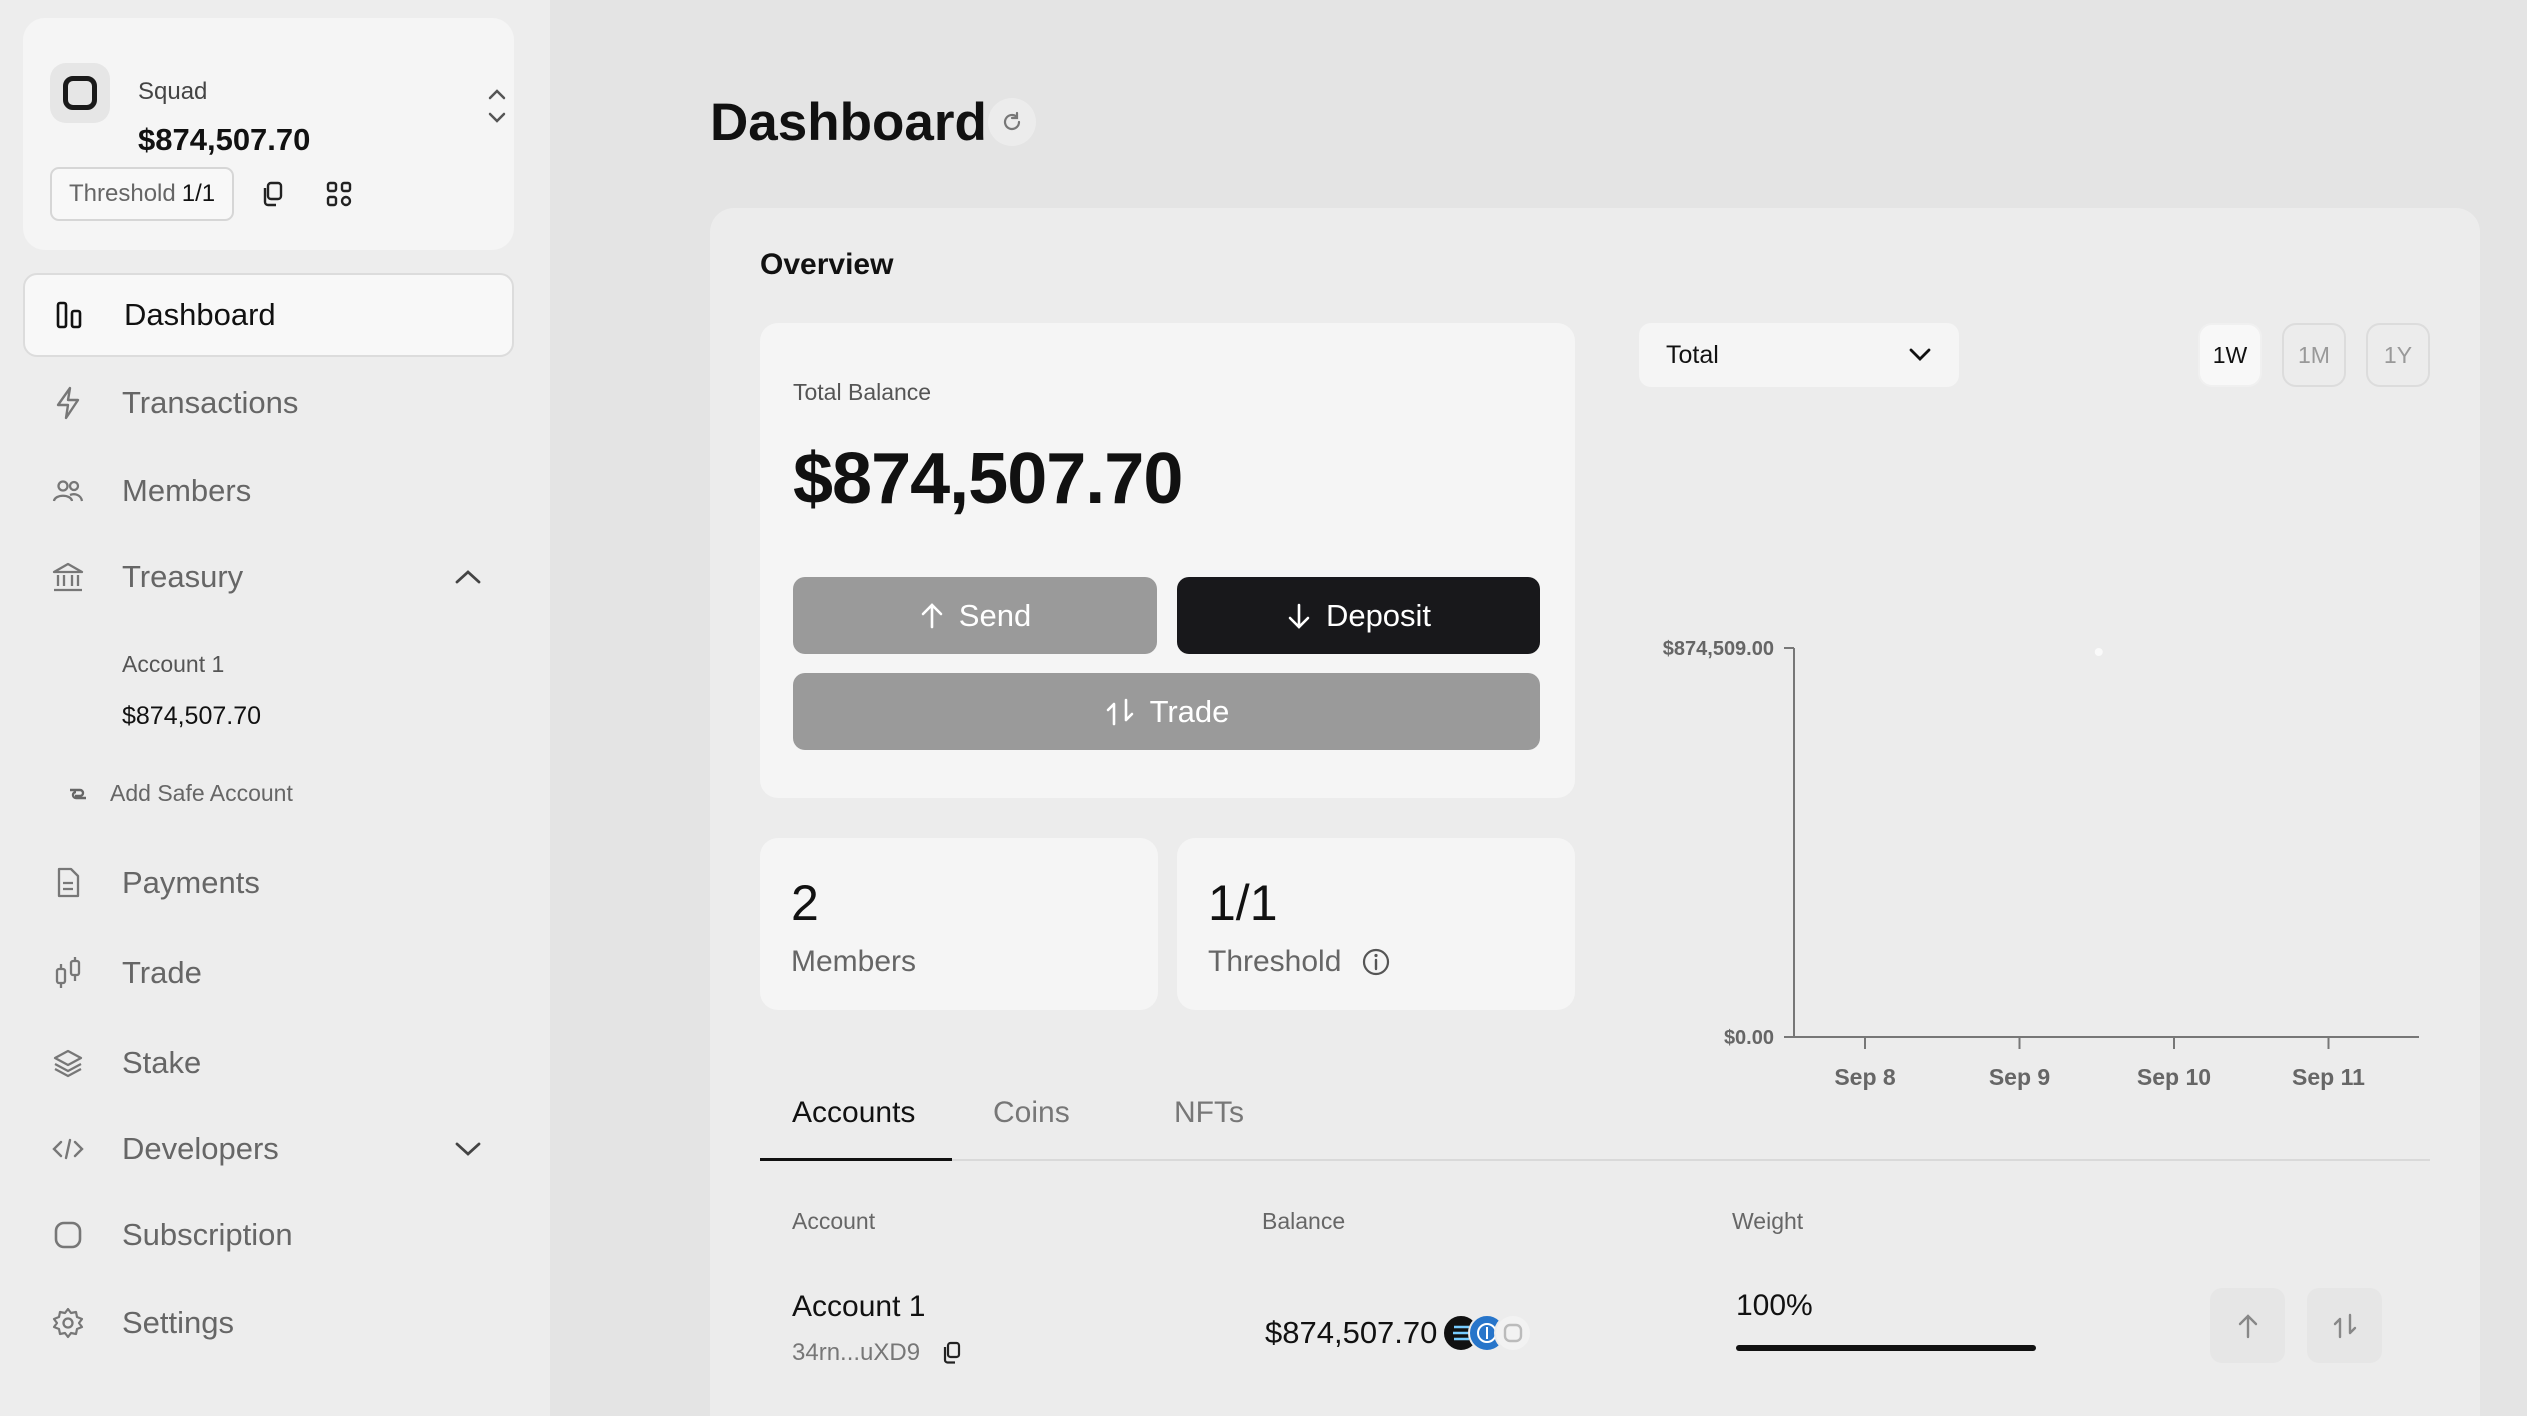  I want to click on sidebar-item-label: Trade, so click(162, 972).